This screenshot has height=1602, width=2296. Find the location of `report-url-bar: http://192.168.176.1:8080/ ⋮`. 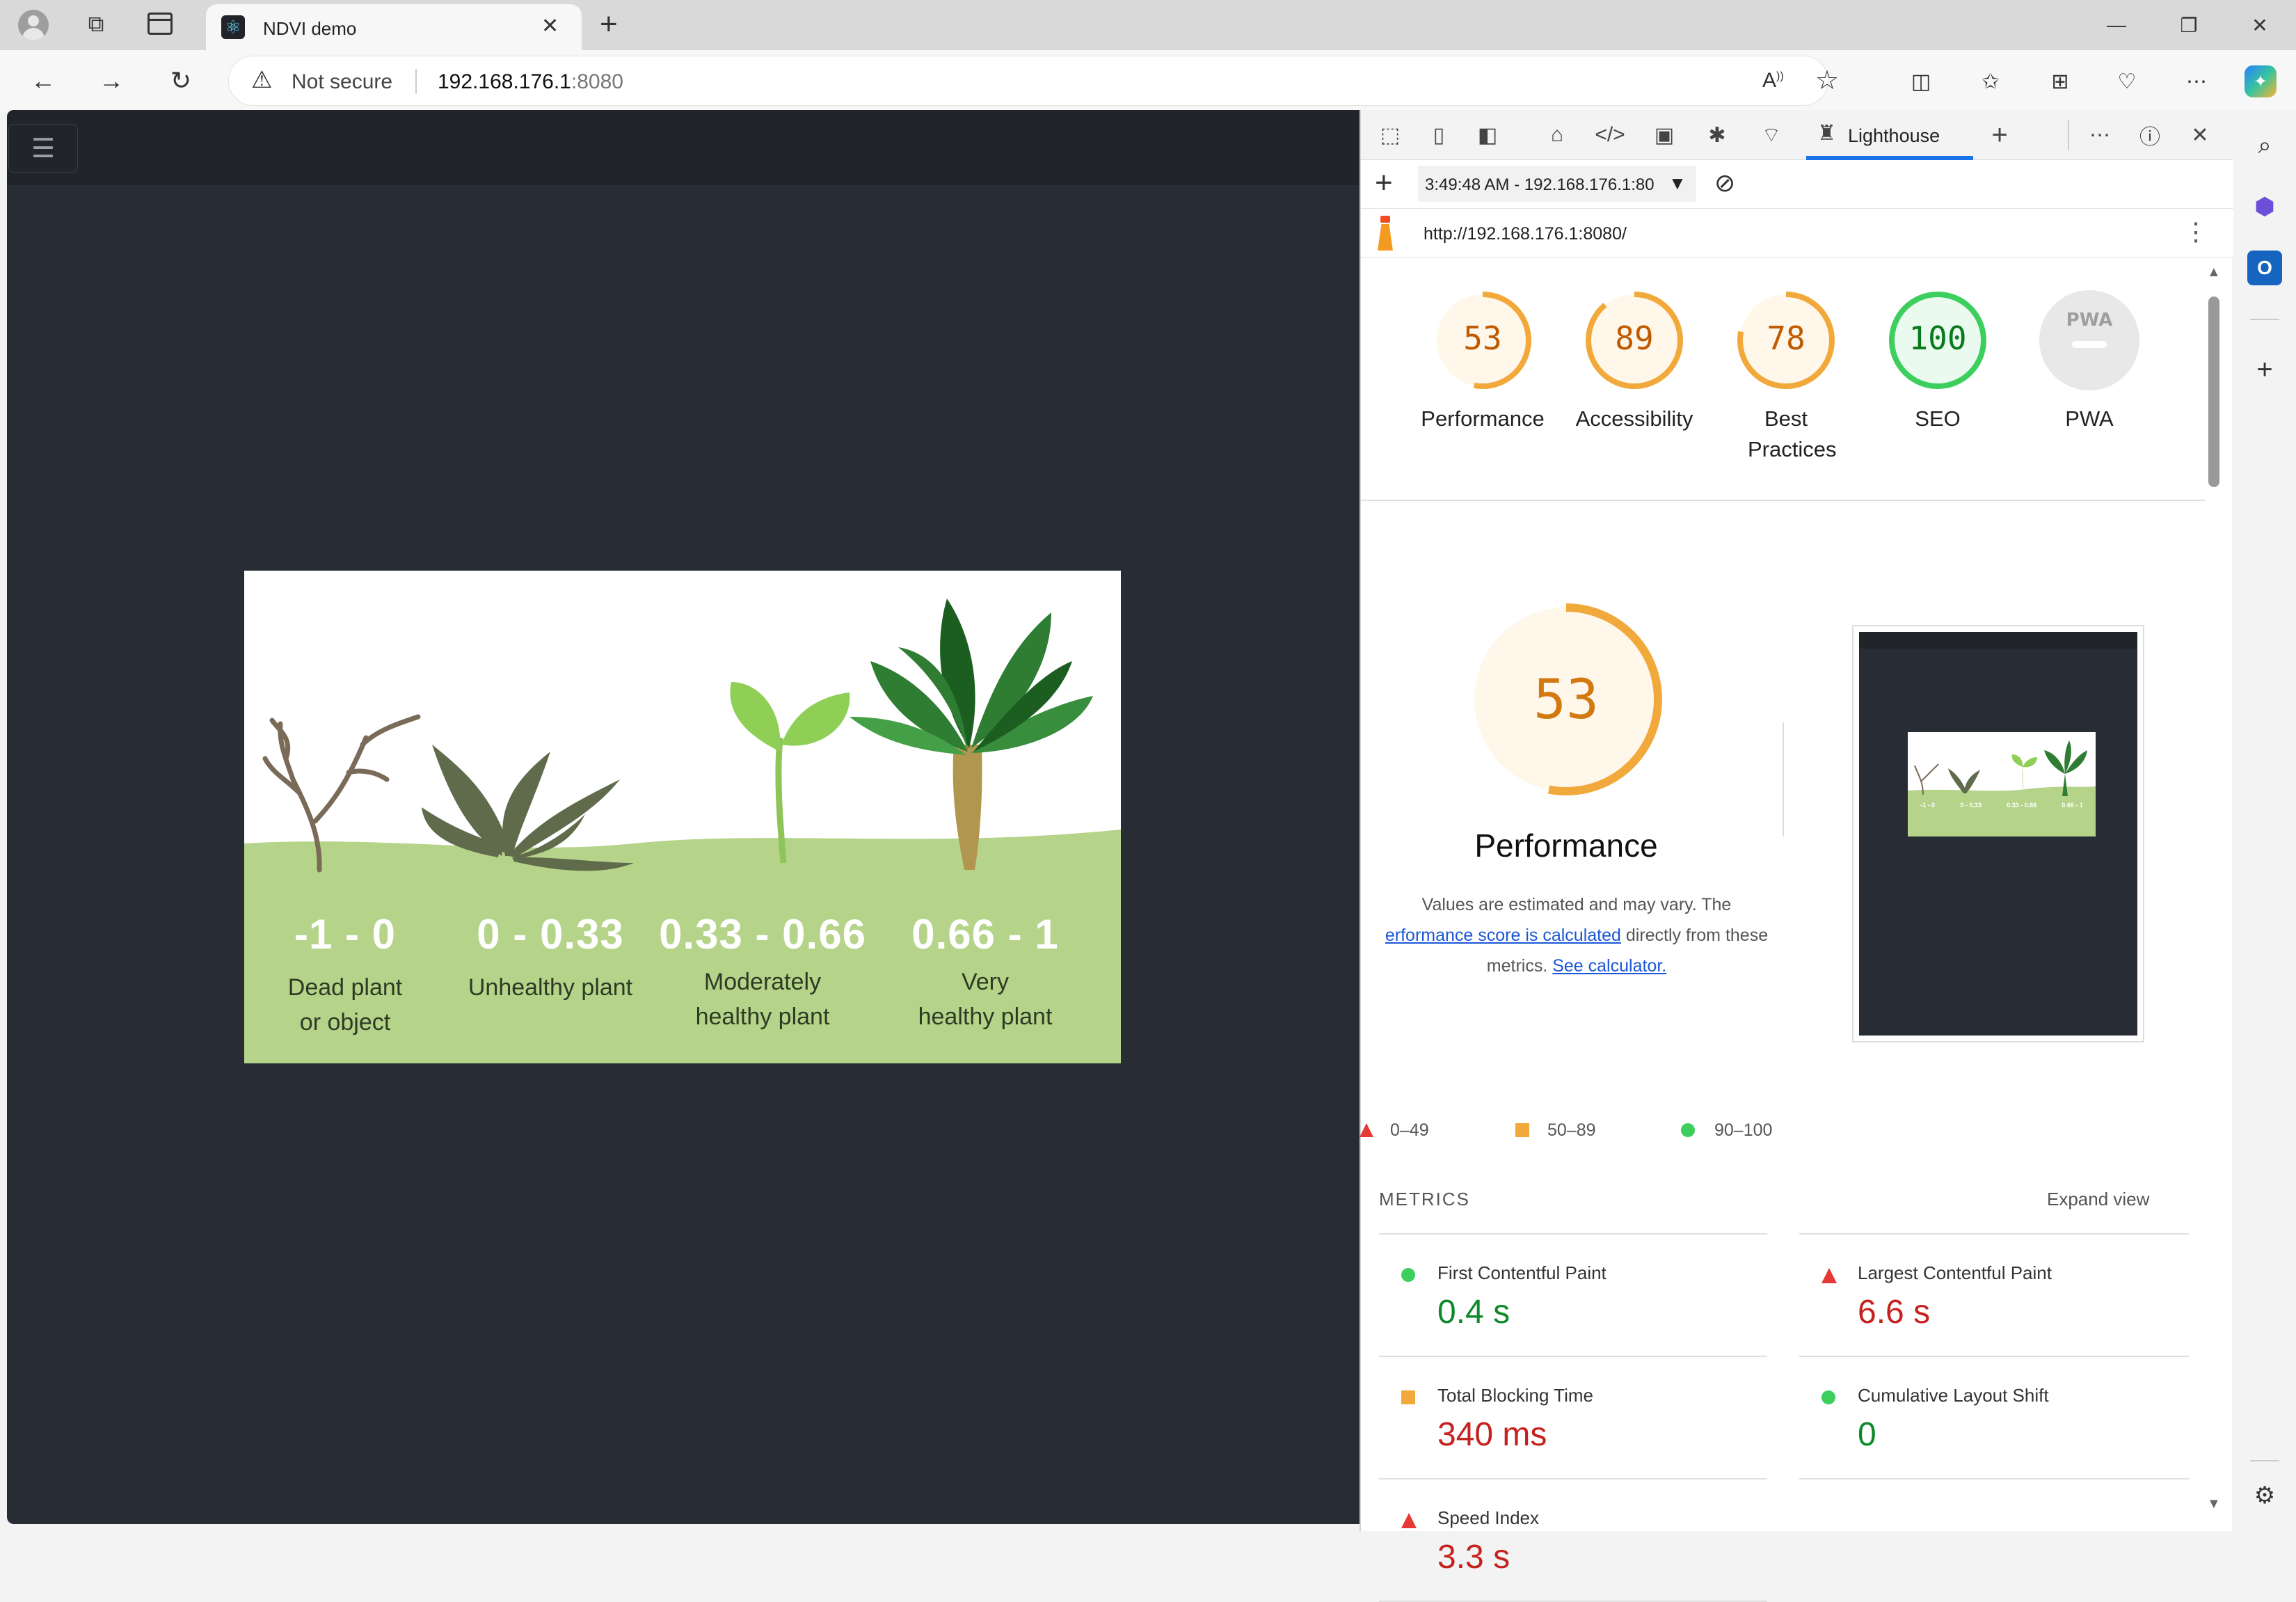

report-url-bar: http://192.168.176.1:8080/ ⋮ is located at coordinates (1797, 233).